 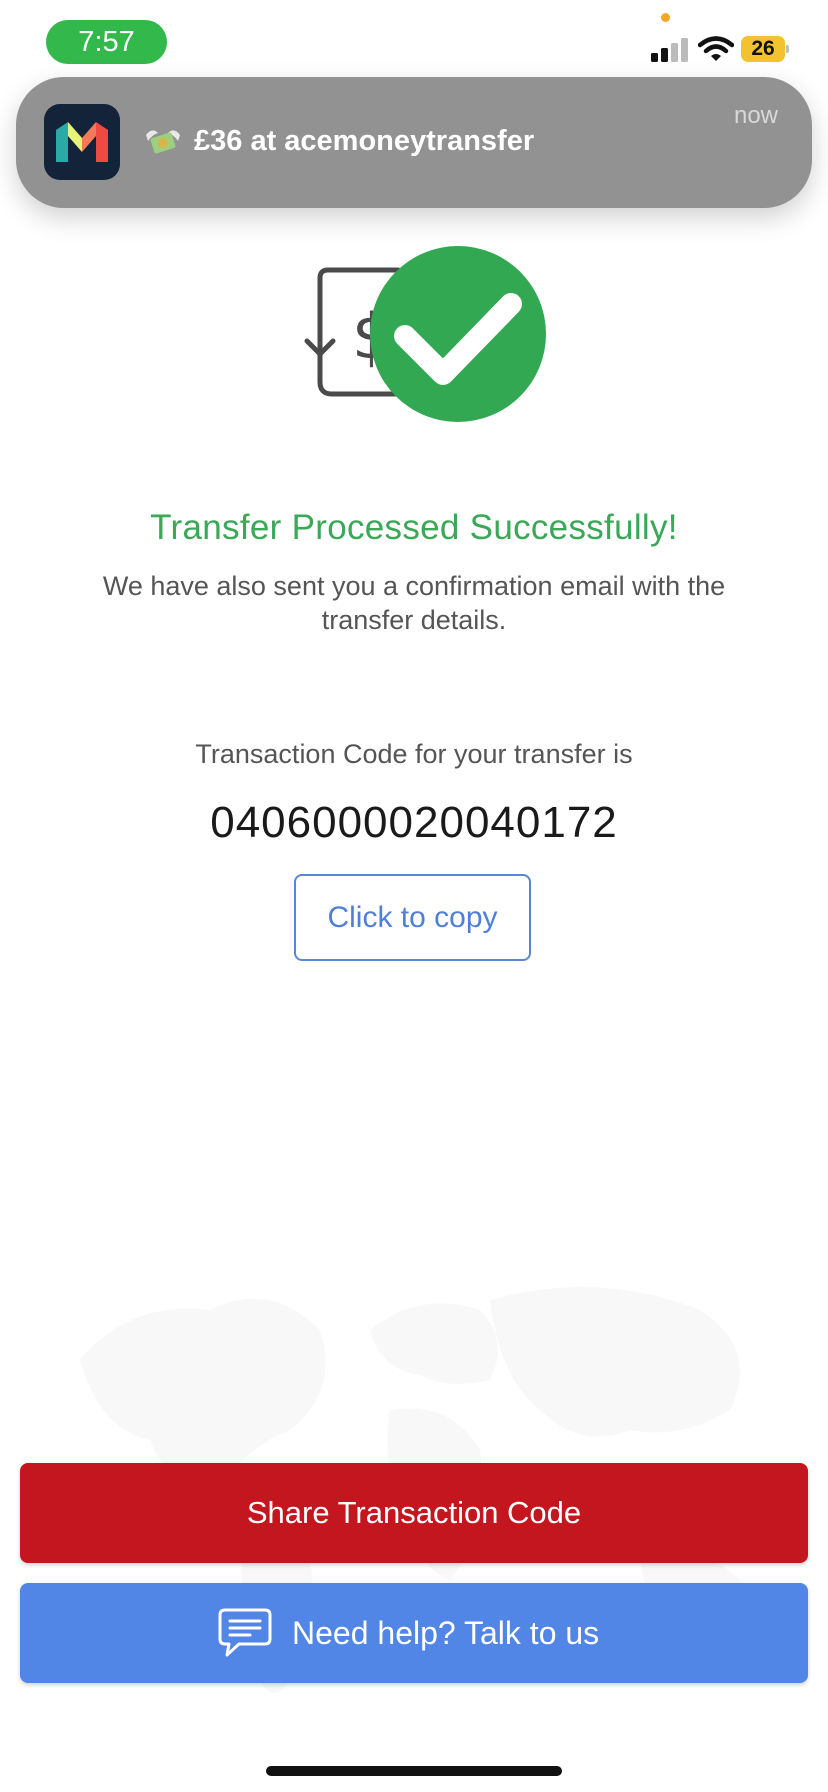 What do you see at coordinates (414, 40) in the screenshot?
I see `status-bar: 7:57 26` at bounding box center [414, 40].